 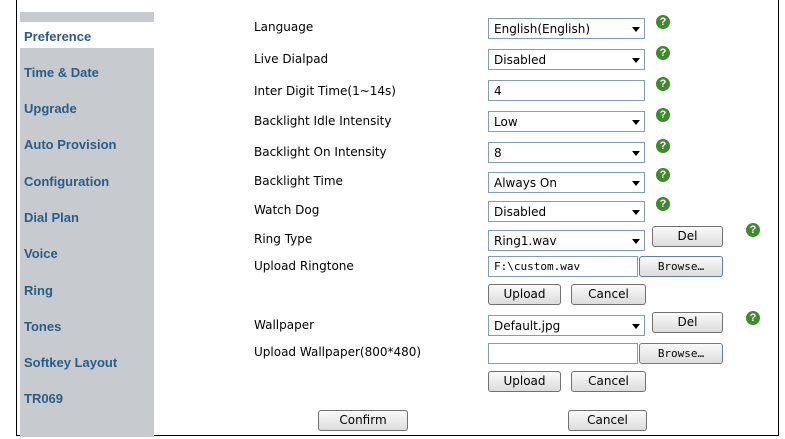 What do you see at coordinates (563, 266) in the screenshot?
I see `ringtone-file-input: F:\custom.wav` at bounding box center [563, 266].